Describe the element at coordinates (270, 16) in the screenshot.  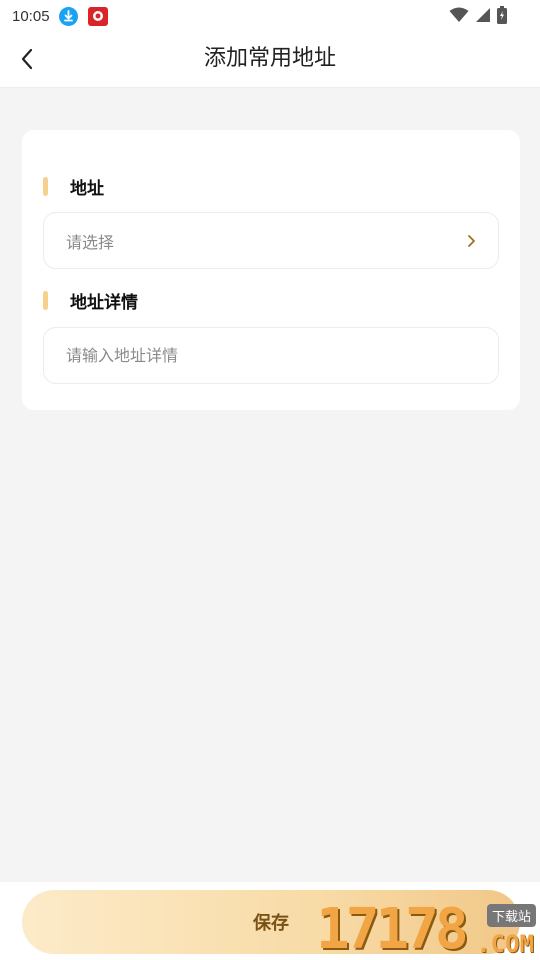
I see `status-bar: 10:05` at that location.